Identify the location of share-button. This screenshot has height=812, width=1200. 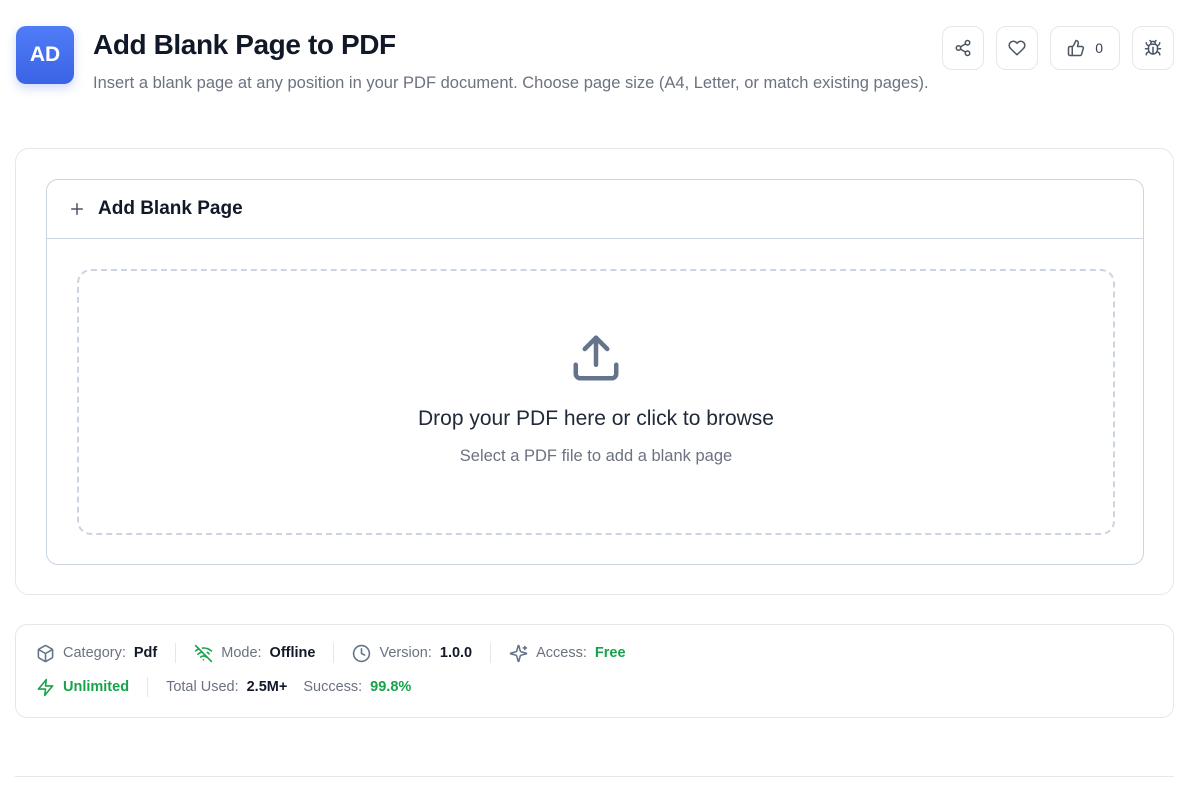
(963, 48).